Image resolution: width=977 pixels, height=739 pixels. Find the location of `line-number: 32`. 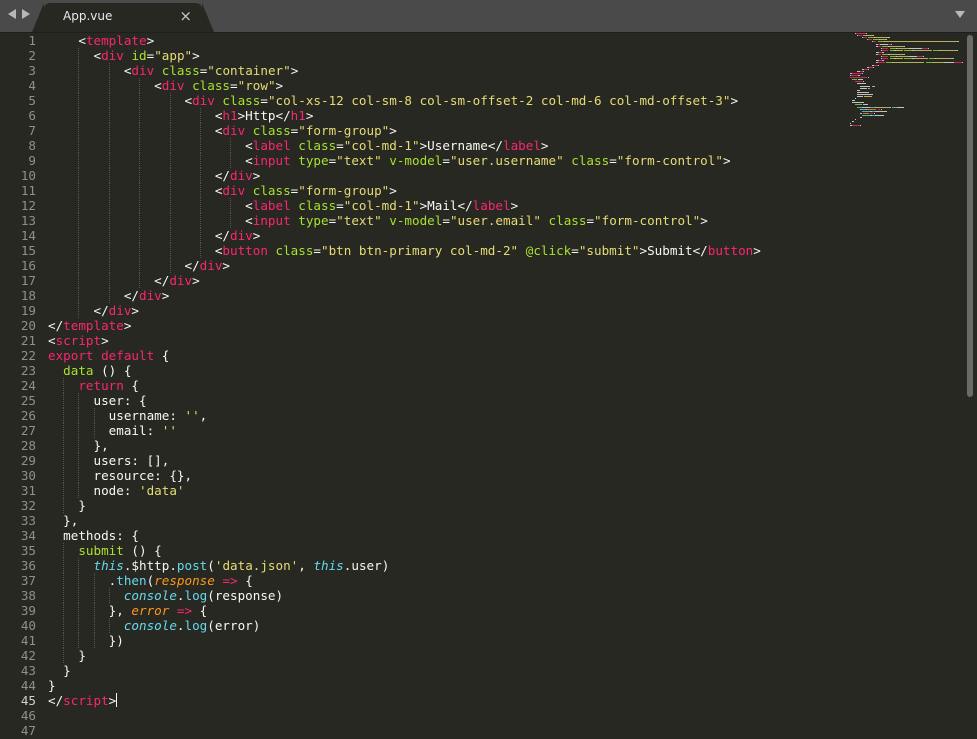

line-number: 32 is located at coordinates (28, 505).